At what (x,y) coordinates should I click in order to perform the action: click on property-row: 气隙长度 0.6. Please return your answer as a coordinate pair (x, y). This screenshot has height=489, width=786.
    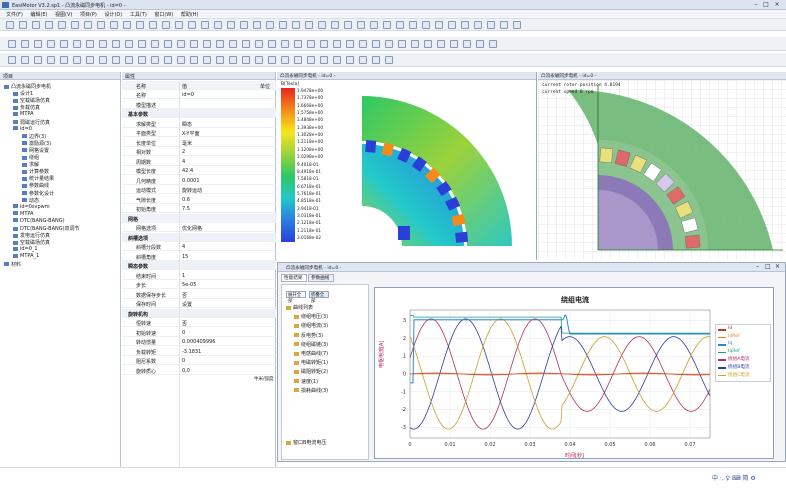
    Looking at the image, I should click on (199, 199).